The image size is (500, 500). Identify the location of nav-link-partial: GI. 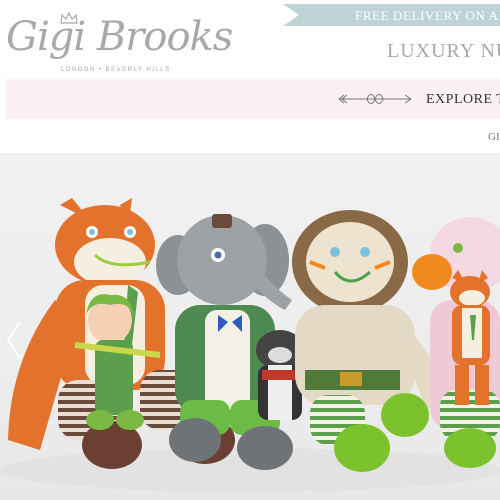
(494, 137).